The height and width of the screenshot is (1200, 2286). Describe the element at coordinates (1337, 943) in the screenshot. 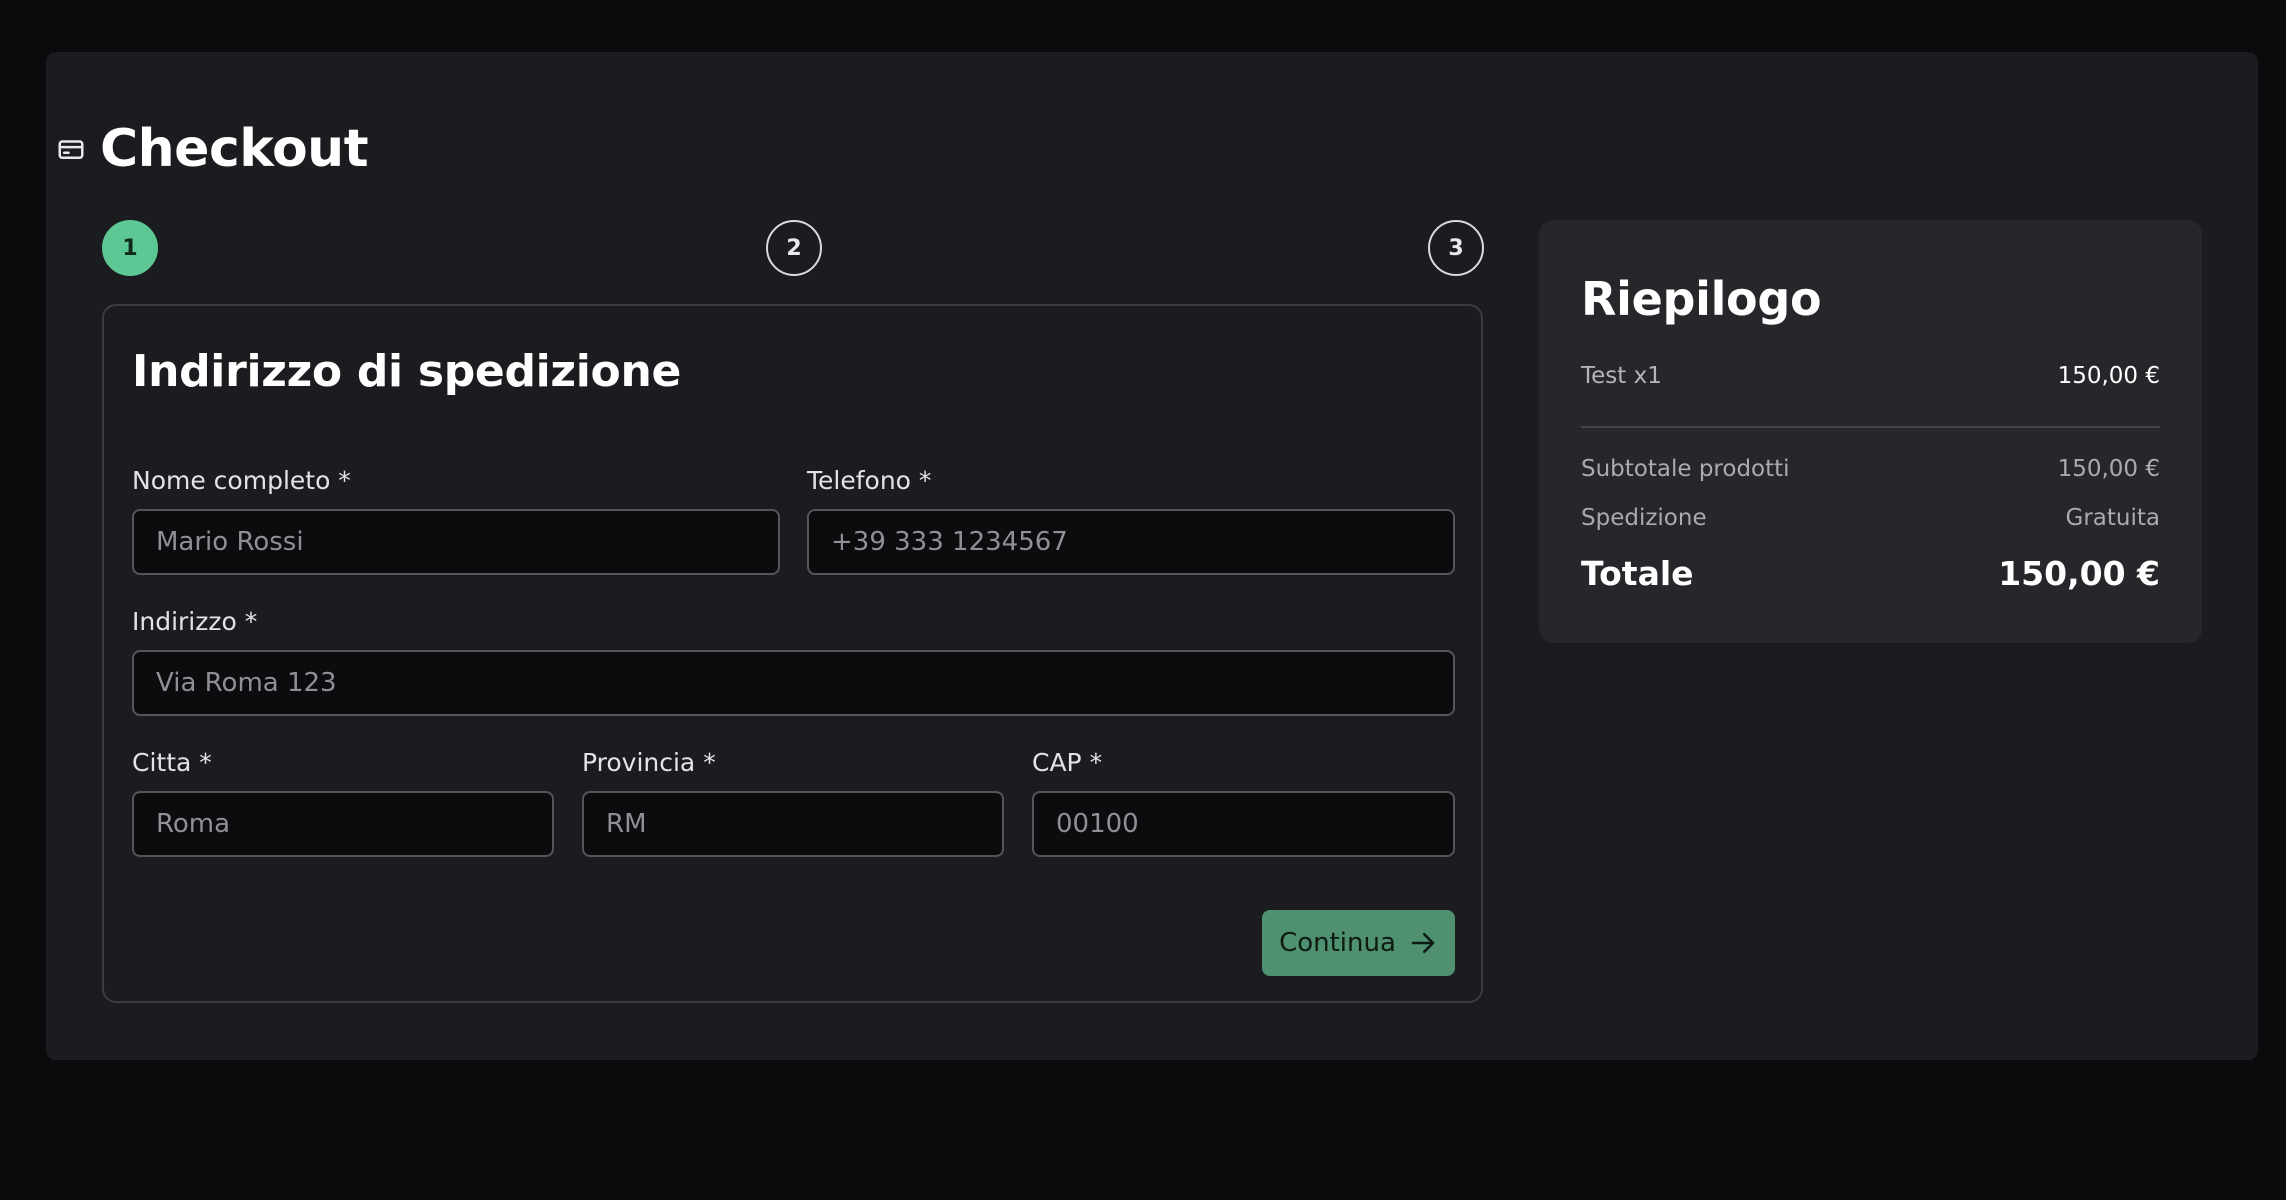

I see `continue-label: Continua` at that location.